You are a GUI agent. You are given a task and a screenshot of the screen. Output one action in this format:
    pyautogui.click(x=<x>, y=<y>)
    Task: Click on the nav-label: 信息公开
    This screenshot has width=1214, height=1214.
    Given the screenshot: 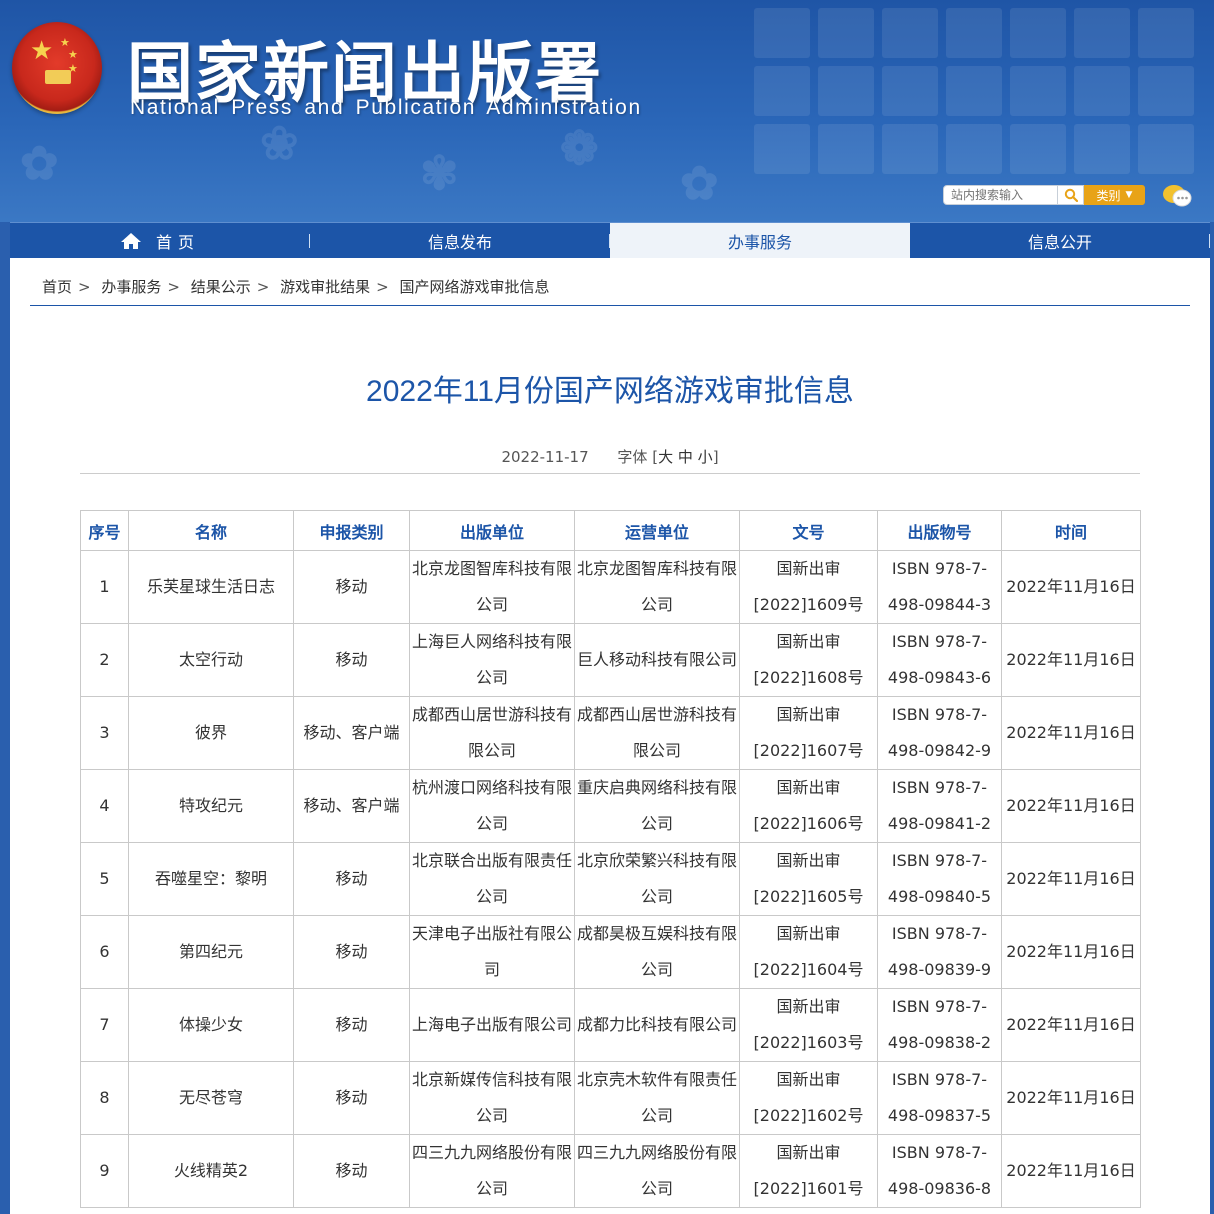 What is the action you would take?
    pyautogui.click(x=1059, y=242)
    